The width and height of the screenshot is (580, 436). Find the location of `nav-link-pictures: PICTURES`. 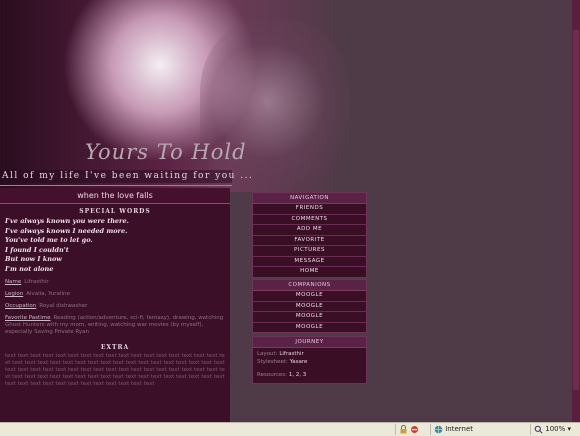

nav-link-pictures: PICTURES is located at coordinates (309, 251).